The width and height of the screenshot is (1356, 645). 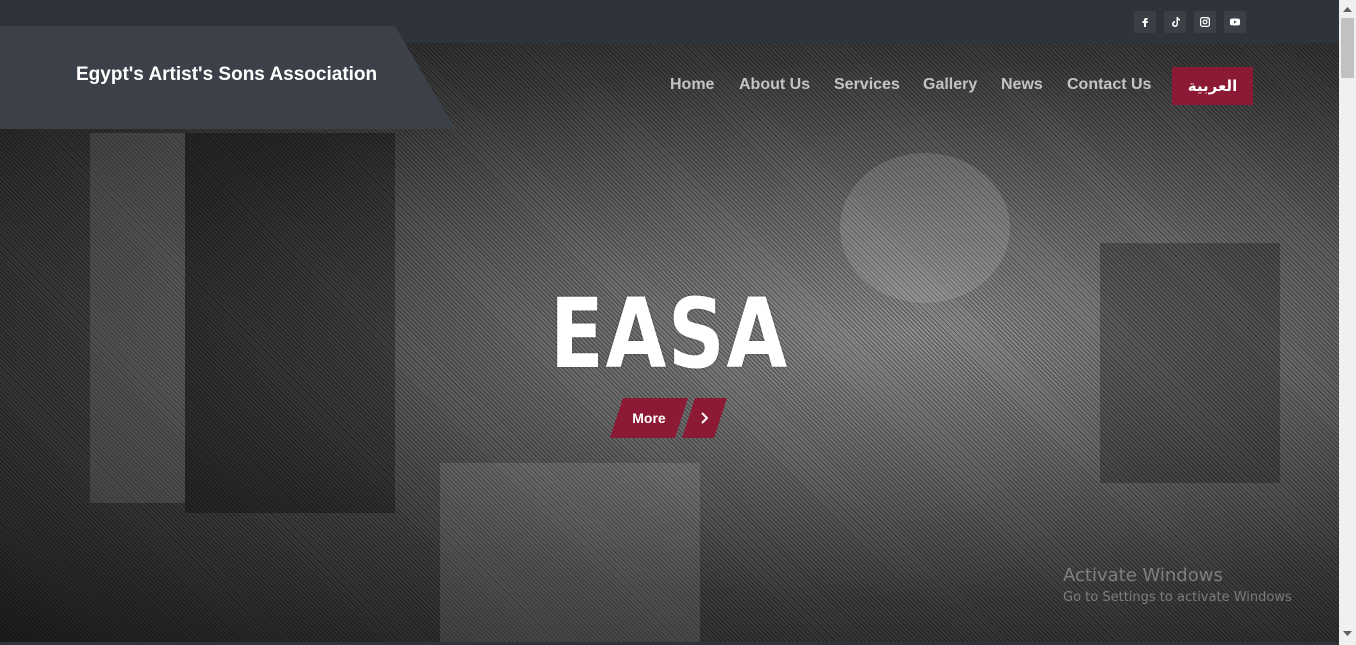 I want to click on scroll-down-arrow-icon, so click(x=1347, y=633).